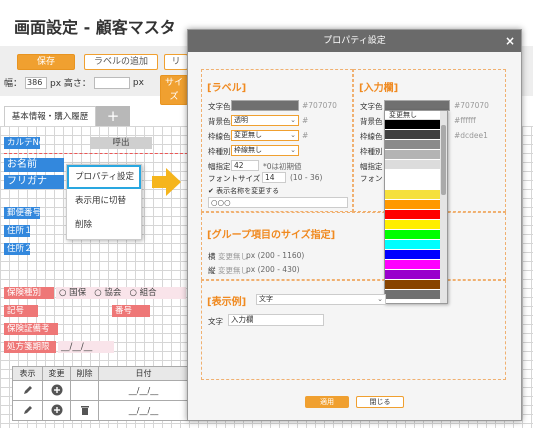  Describe the element at coordinates (233, 270) in the screenshot. I see `group-height-value: 変更無し` at that location.